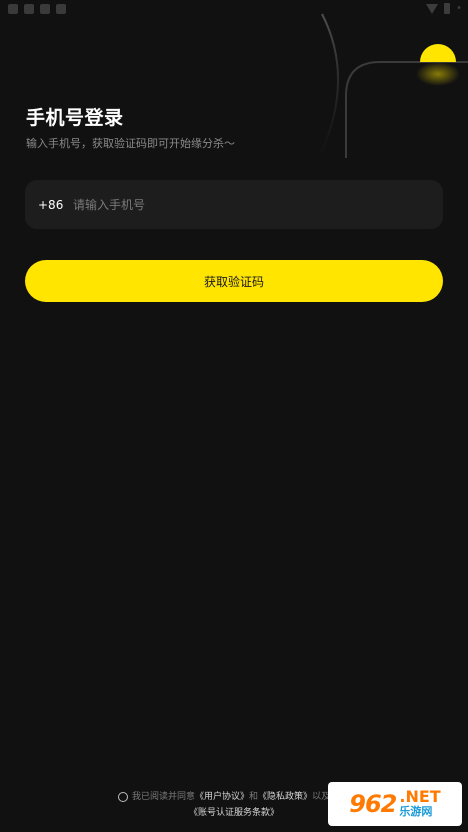 This screenshot has width=468, height=832. I want to click on agree-radio, so click(123, 797).